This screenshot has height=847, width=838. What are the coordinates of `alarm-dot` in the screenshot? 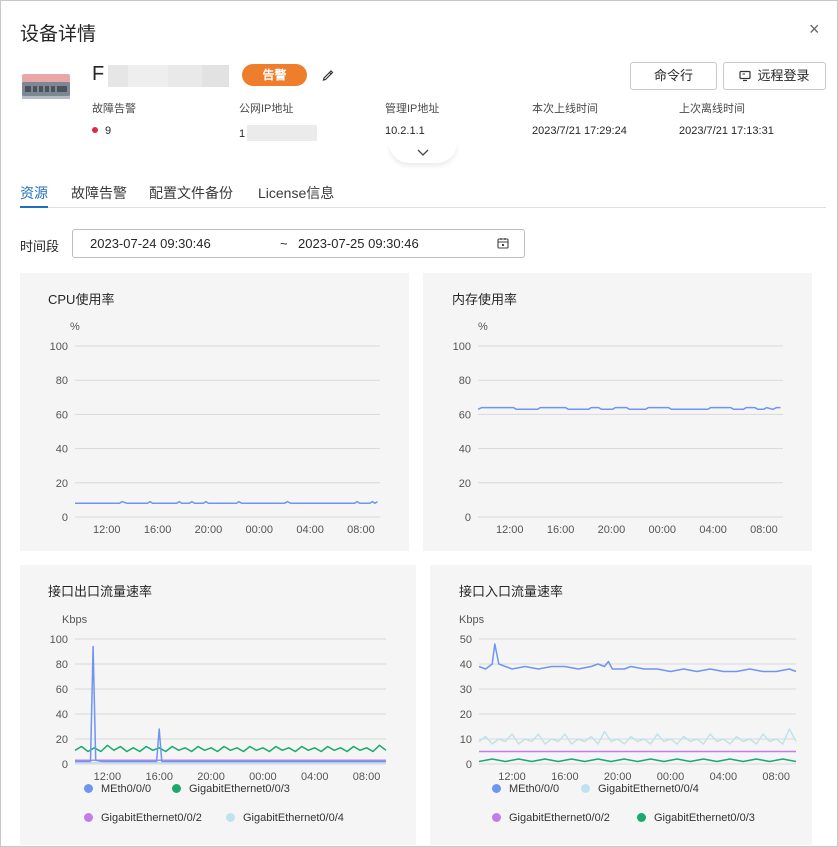 It's located at (95, 130).